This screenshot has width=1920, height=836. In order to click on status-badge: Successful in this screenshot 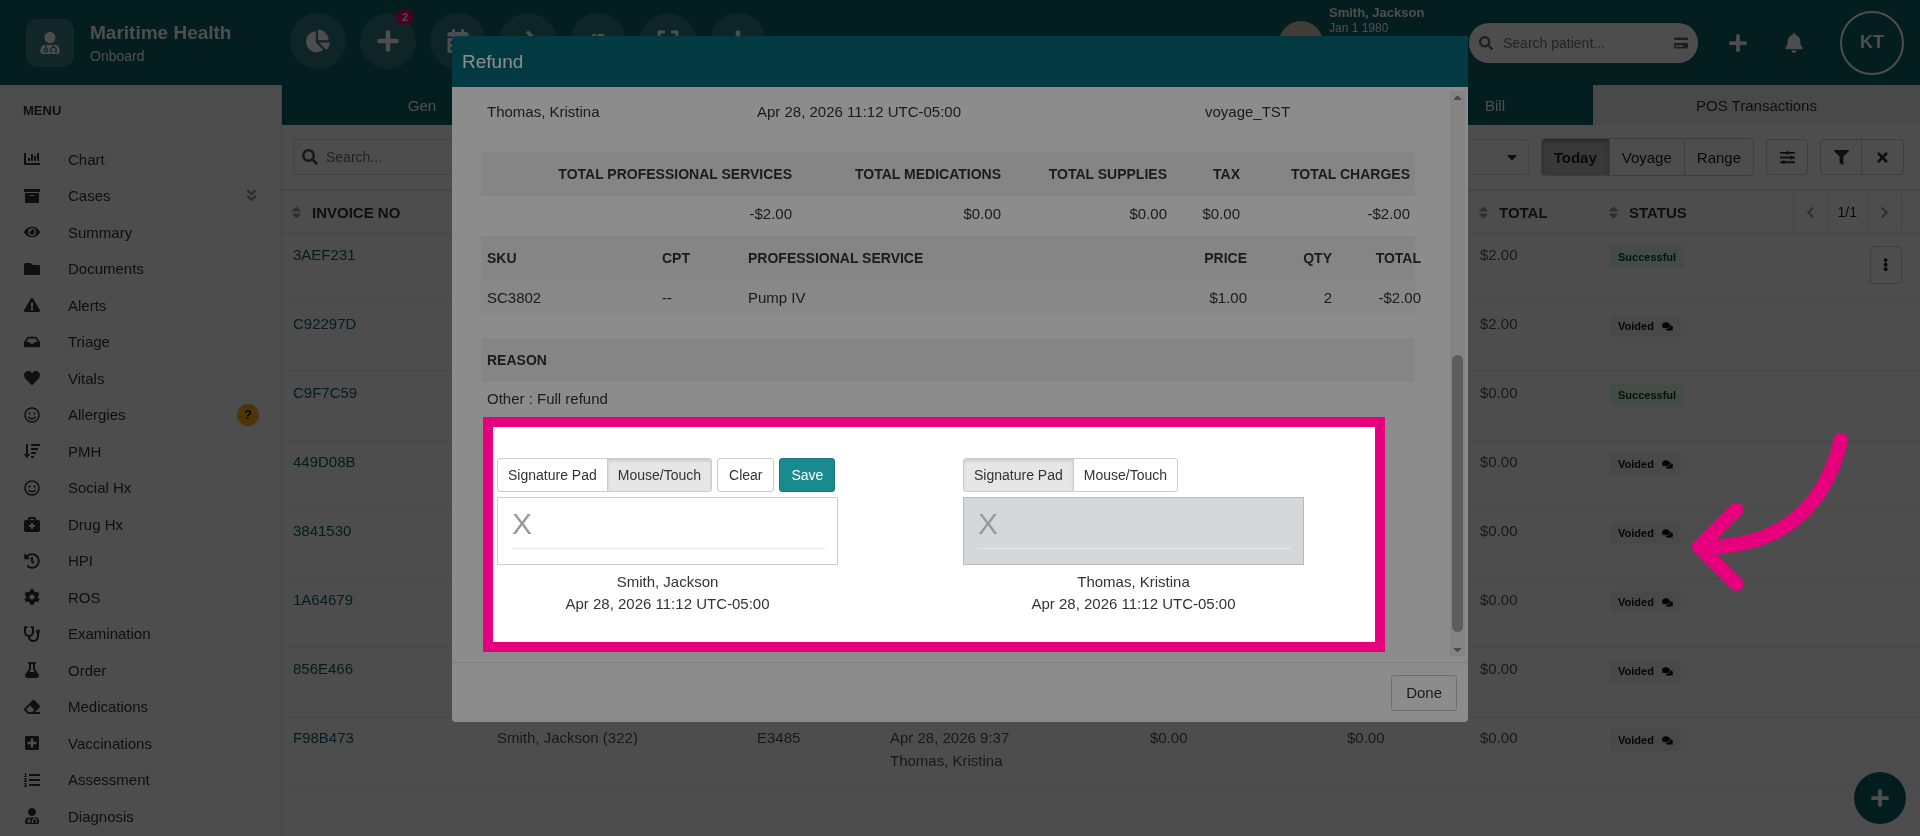, I will do `click(1647, 257)`.